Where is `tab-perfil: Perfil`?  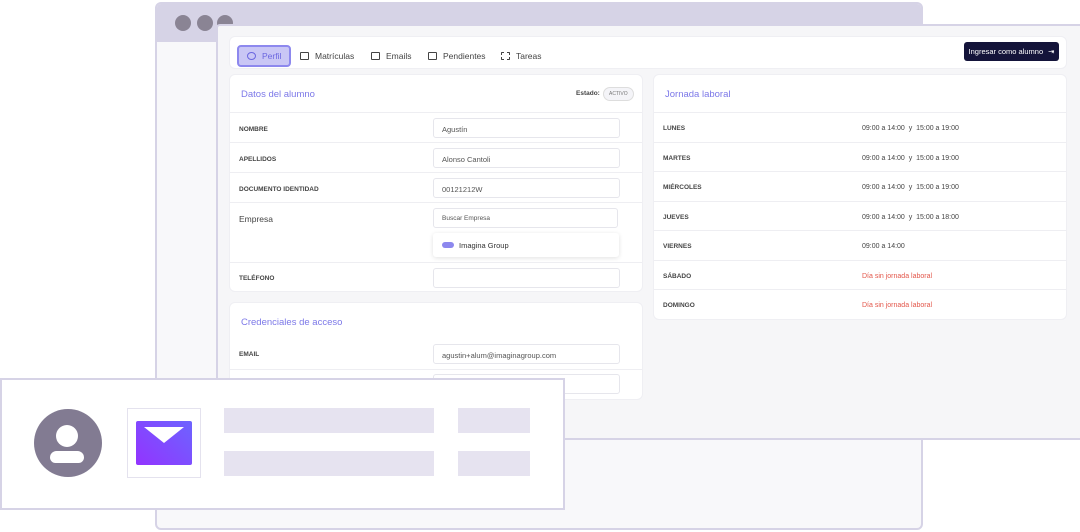
tab-perfil: Perfil is located at coordinates (264, 56).